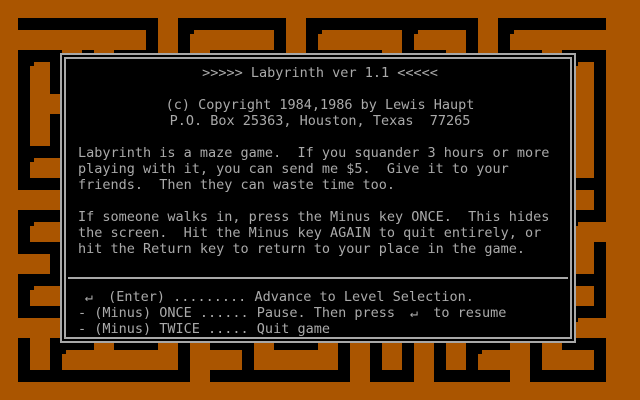  Describe the element at coordinates (320, 105) in the screenshot. I see `copyright-line: (c) Copyright 1984,1986 by Lewis Haupt` at that location.